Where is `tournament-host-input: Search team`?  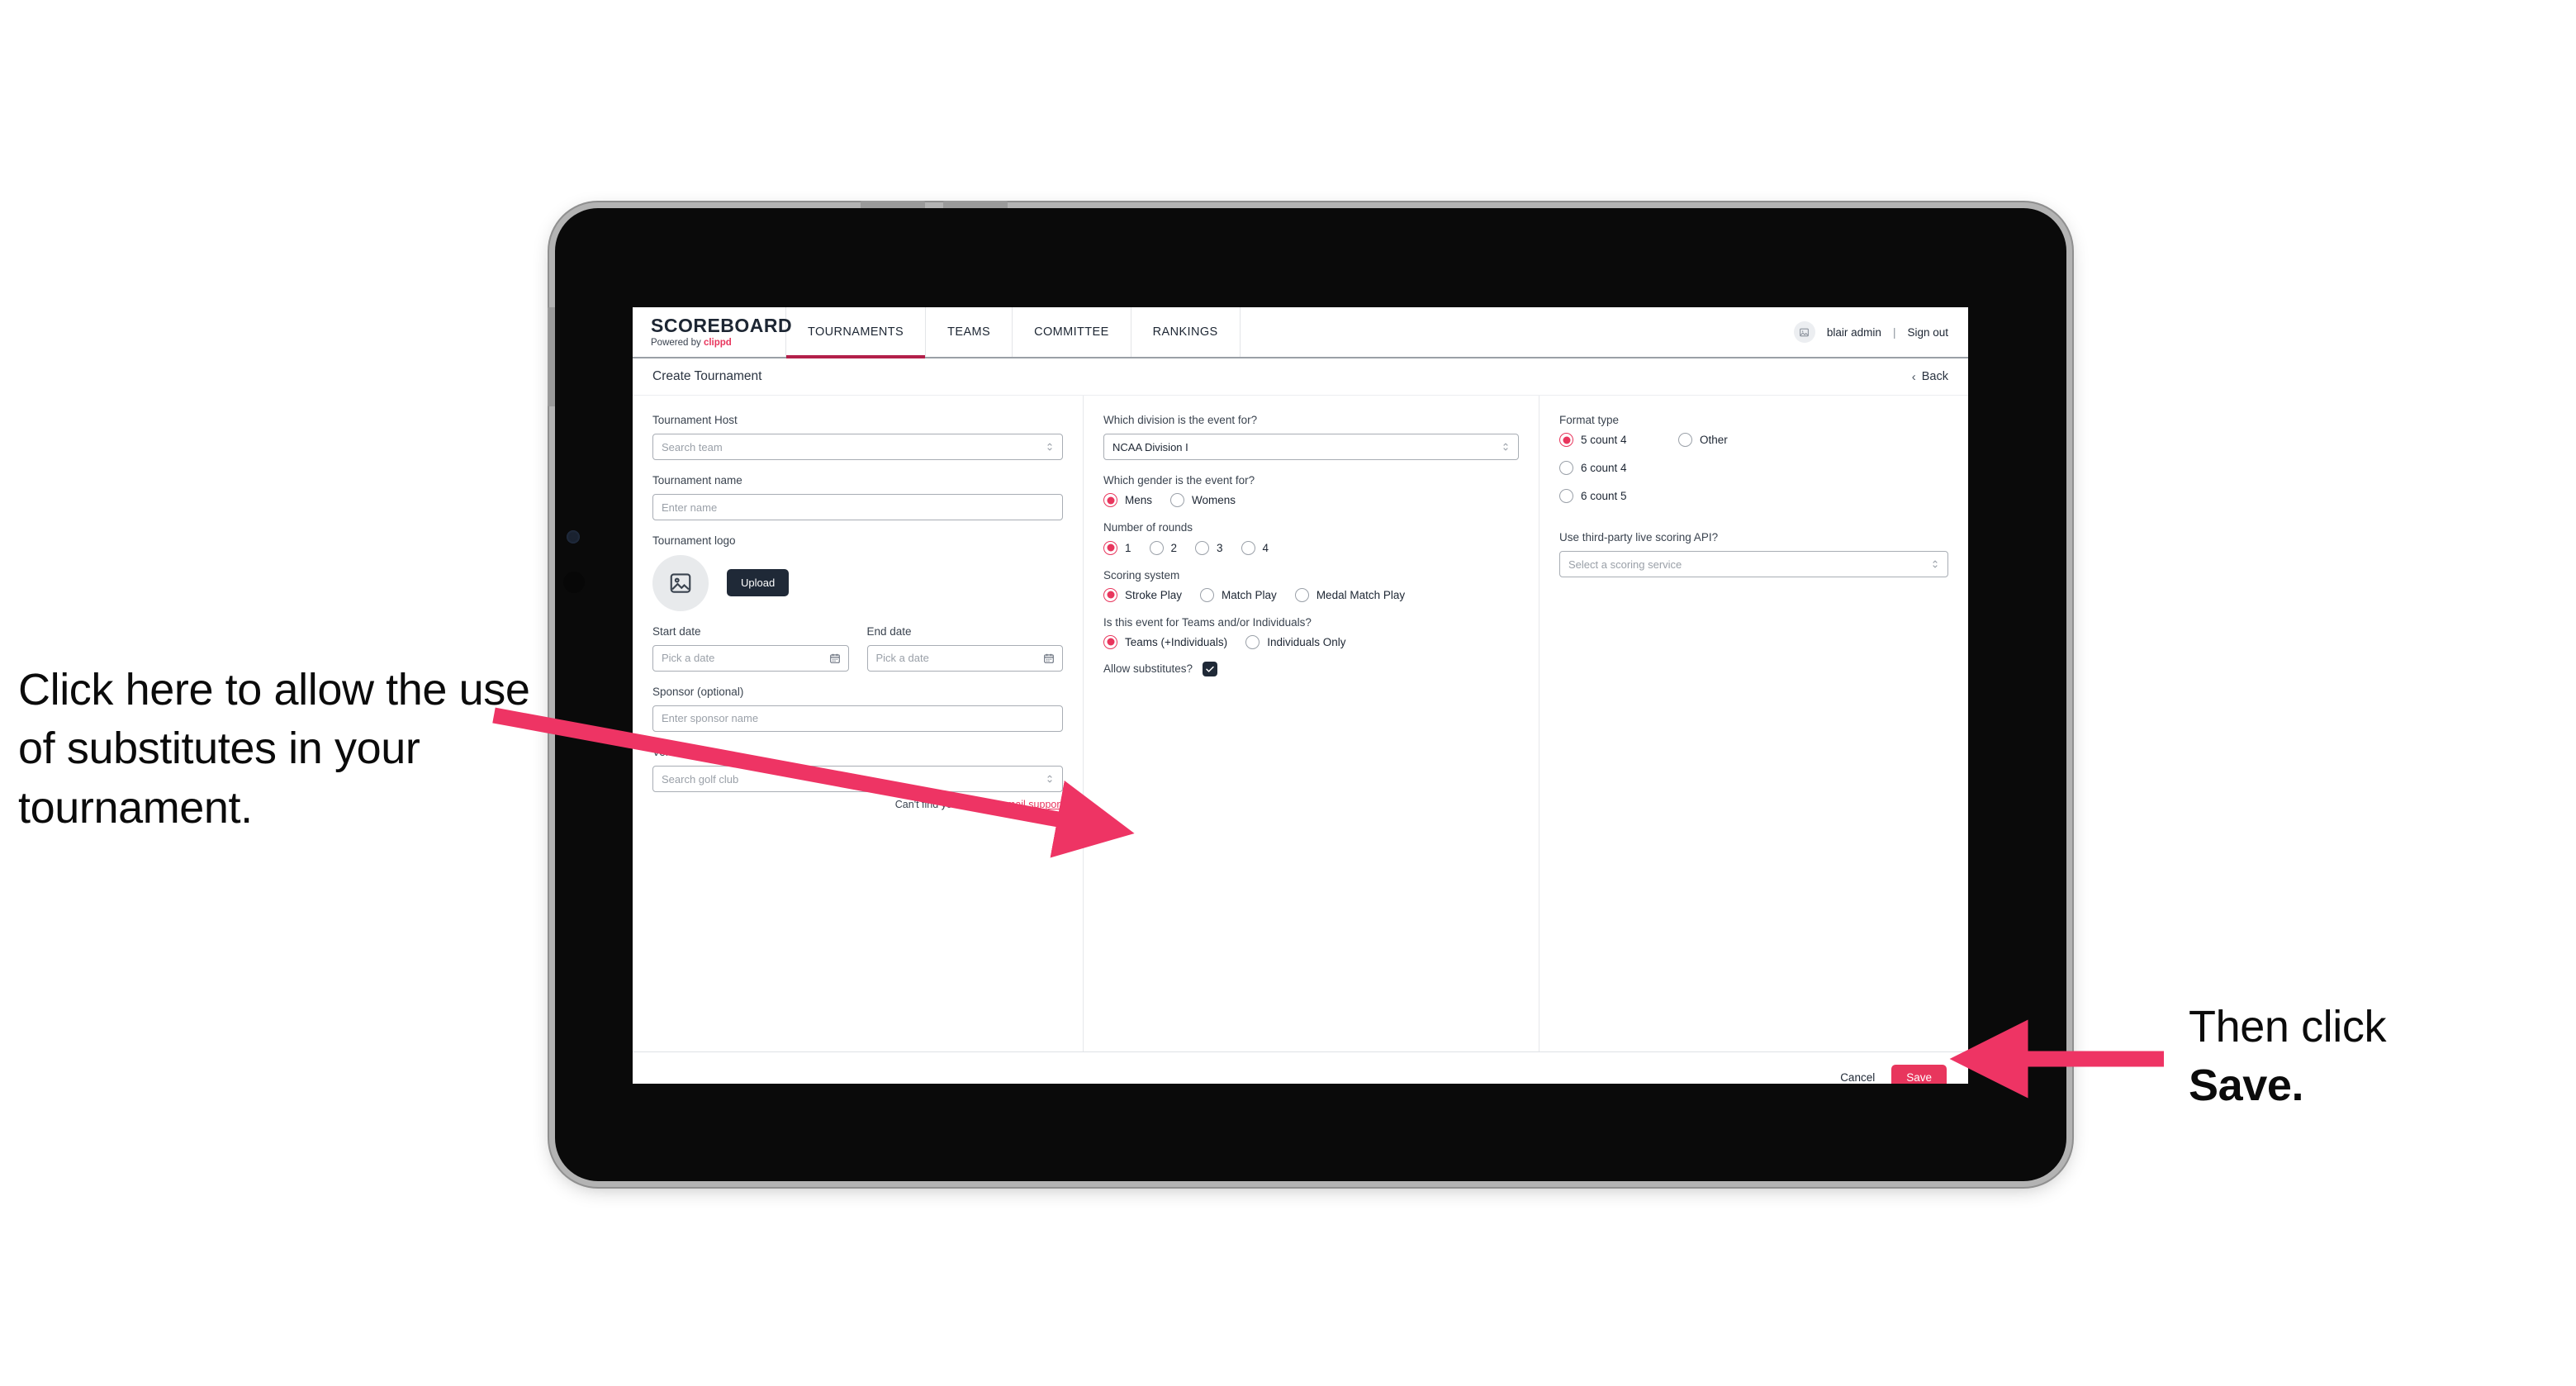 tournament-host-input: Search team is located at coordinates (857, 447).